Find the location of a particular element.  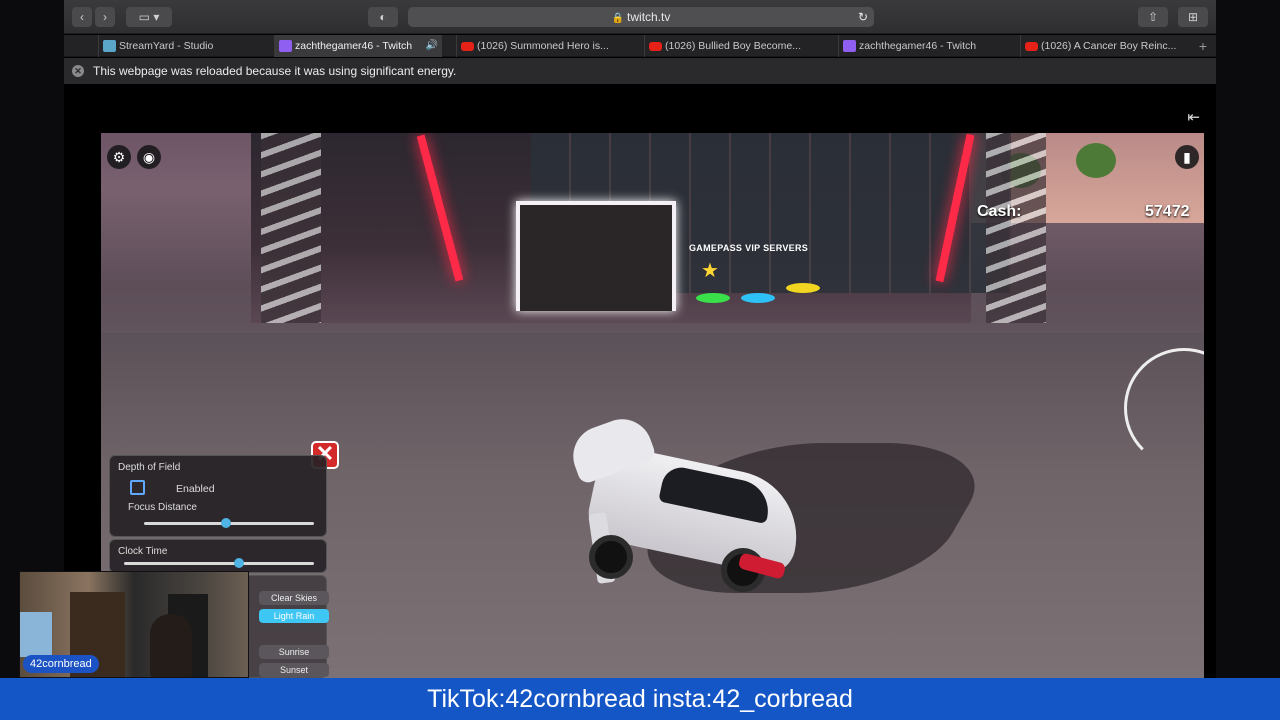

focus-distance-label: Focus Distance is located at coordinates (162, 507).